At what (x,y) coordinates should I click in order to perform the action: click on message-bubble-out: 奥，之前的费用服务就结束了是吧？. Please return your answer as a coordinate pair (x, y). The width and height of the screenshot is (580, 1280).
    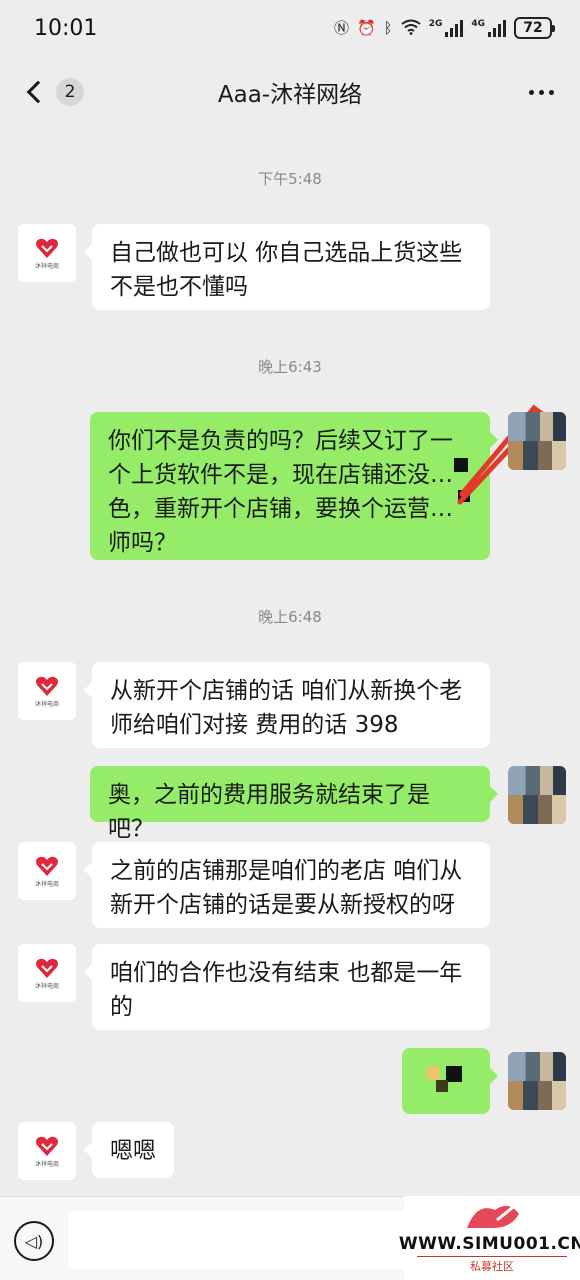
    Looking at the image, I should click on (294, 804).